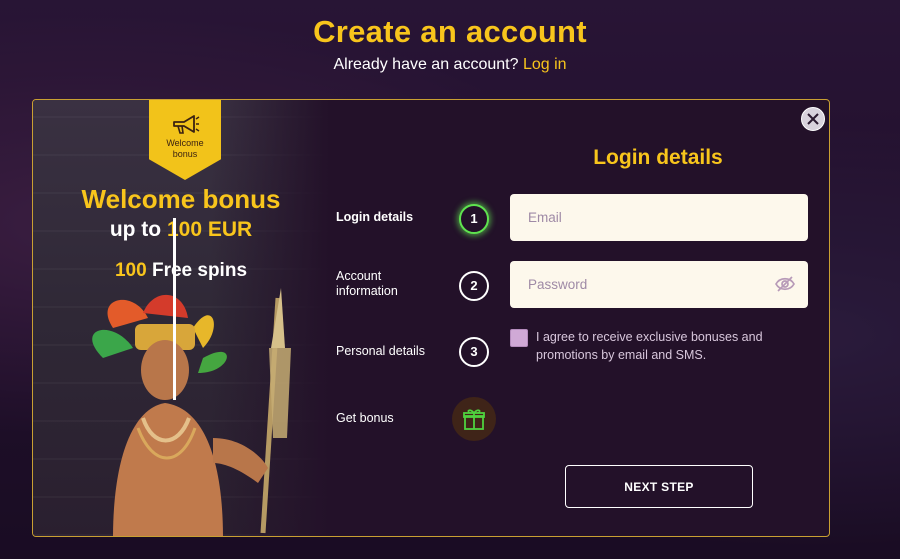  I want to click on close-button, so click(813, 119).